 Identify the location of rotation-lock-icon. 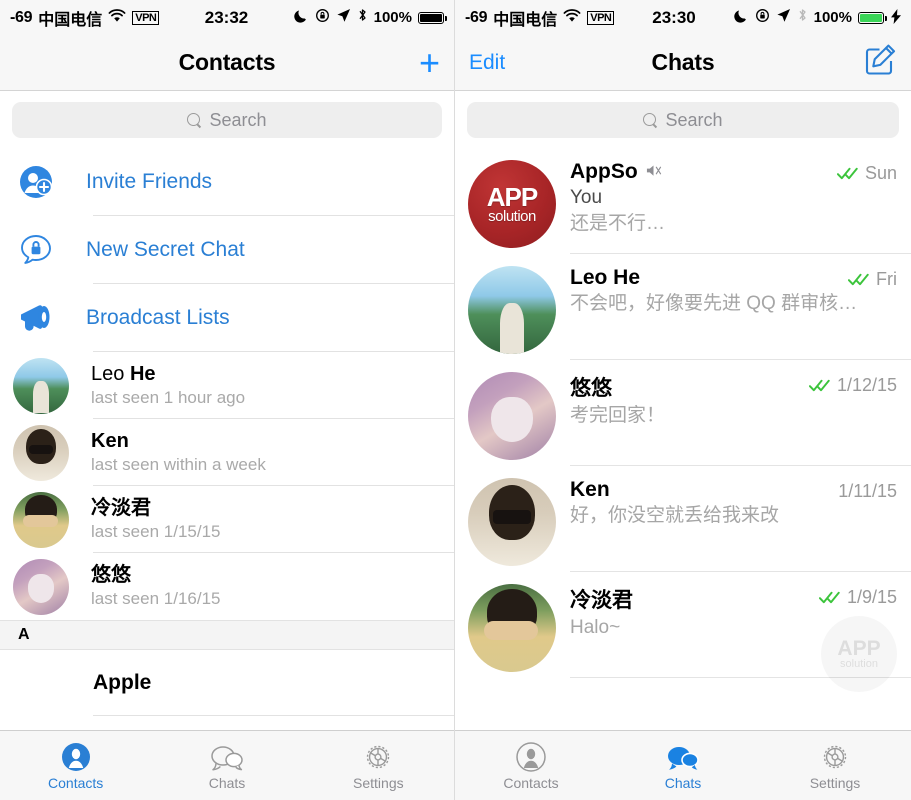
(322, 18).